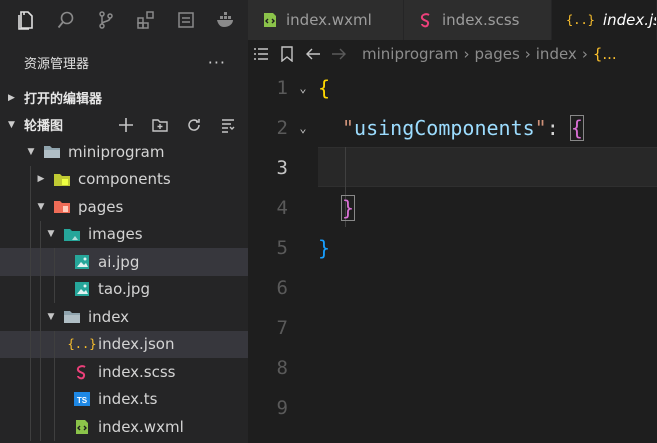  I want to click on tree-item-label: components, so click(124, 179).